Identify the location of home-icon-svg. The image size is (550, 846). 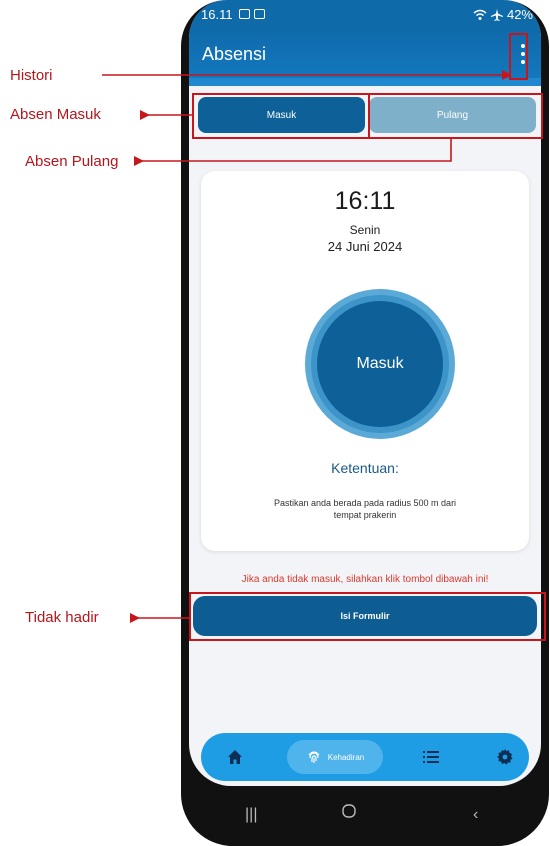
(235, 757).